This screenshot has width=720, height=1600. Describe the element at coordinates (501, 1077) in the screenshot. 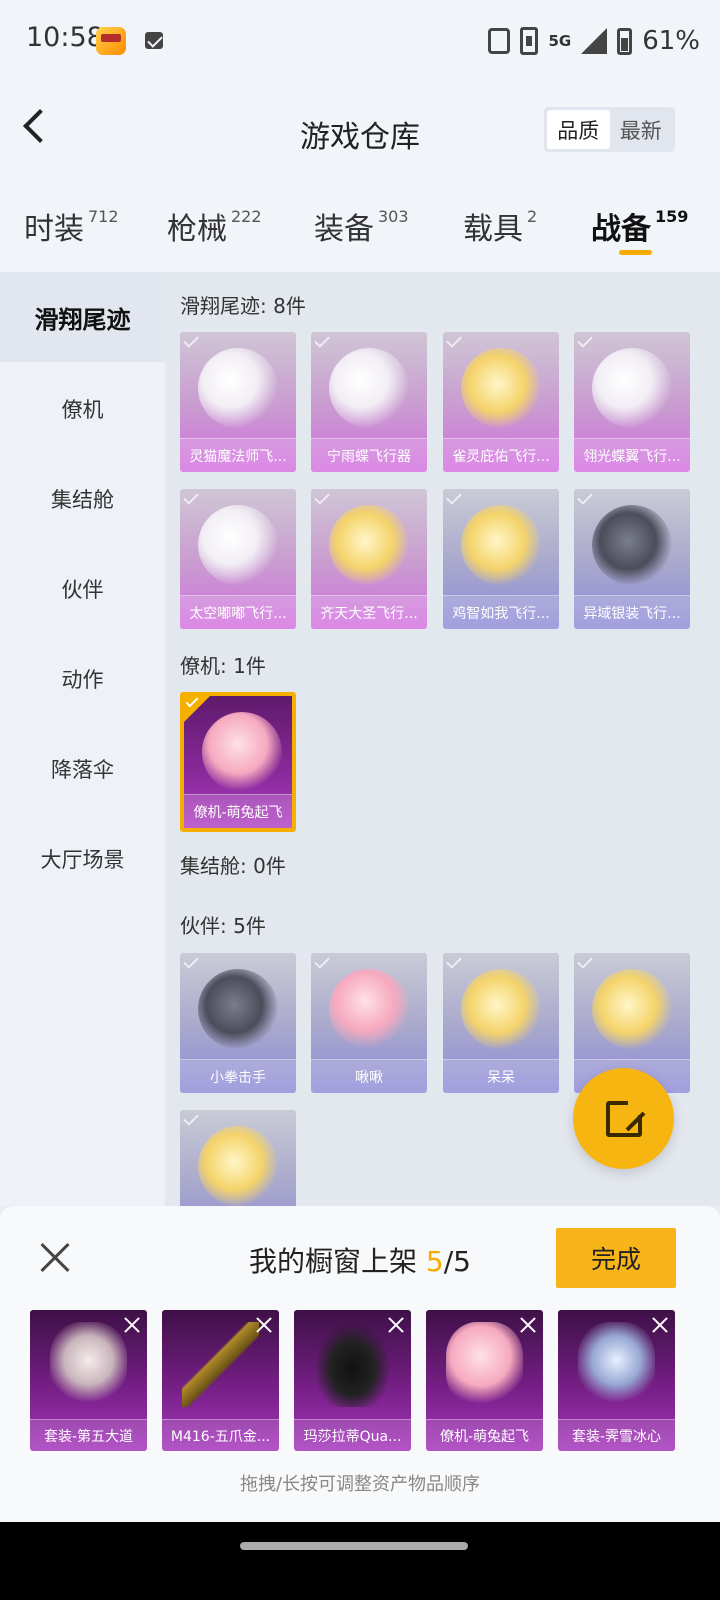

I see `item-name: 呆呆` at that location.